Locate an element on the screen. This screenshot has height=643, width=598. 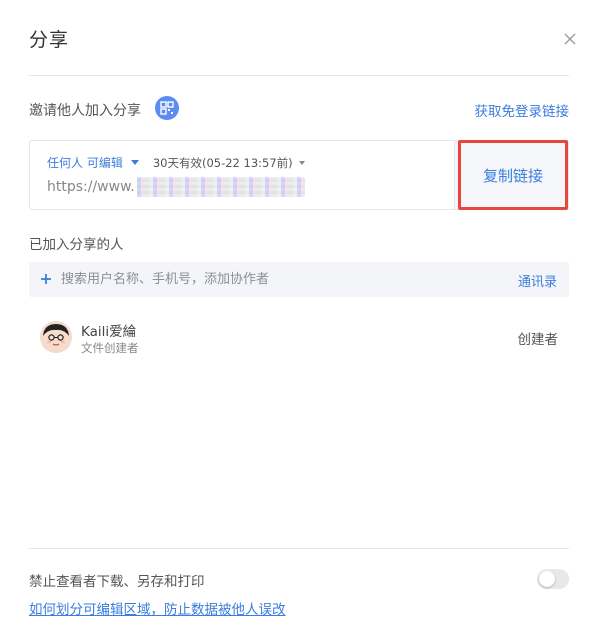
permission-dropdown: 任何人 可编辑 is located at coordinates (93, 162).